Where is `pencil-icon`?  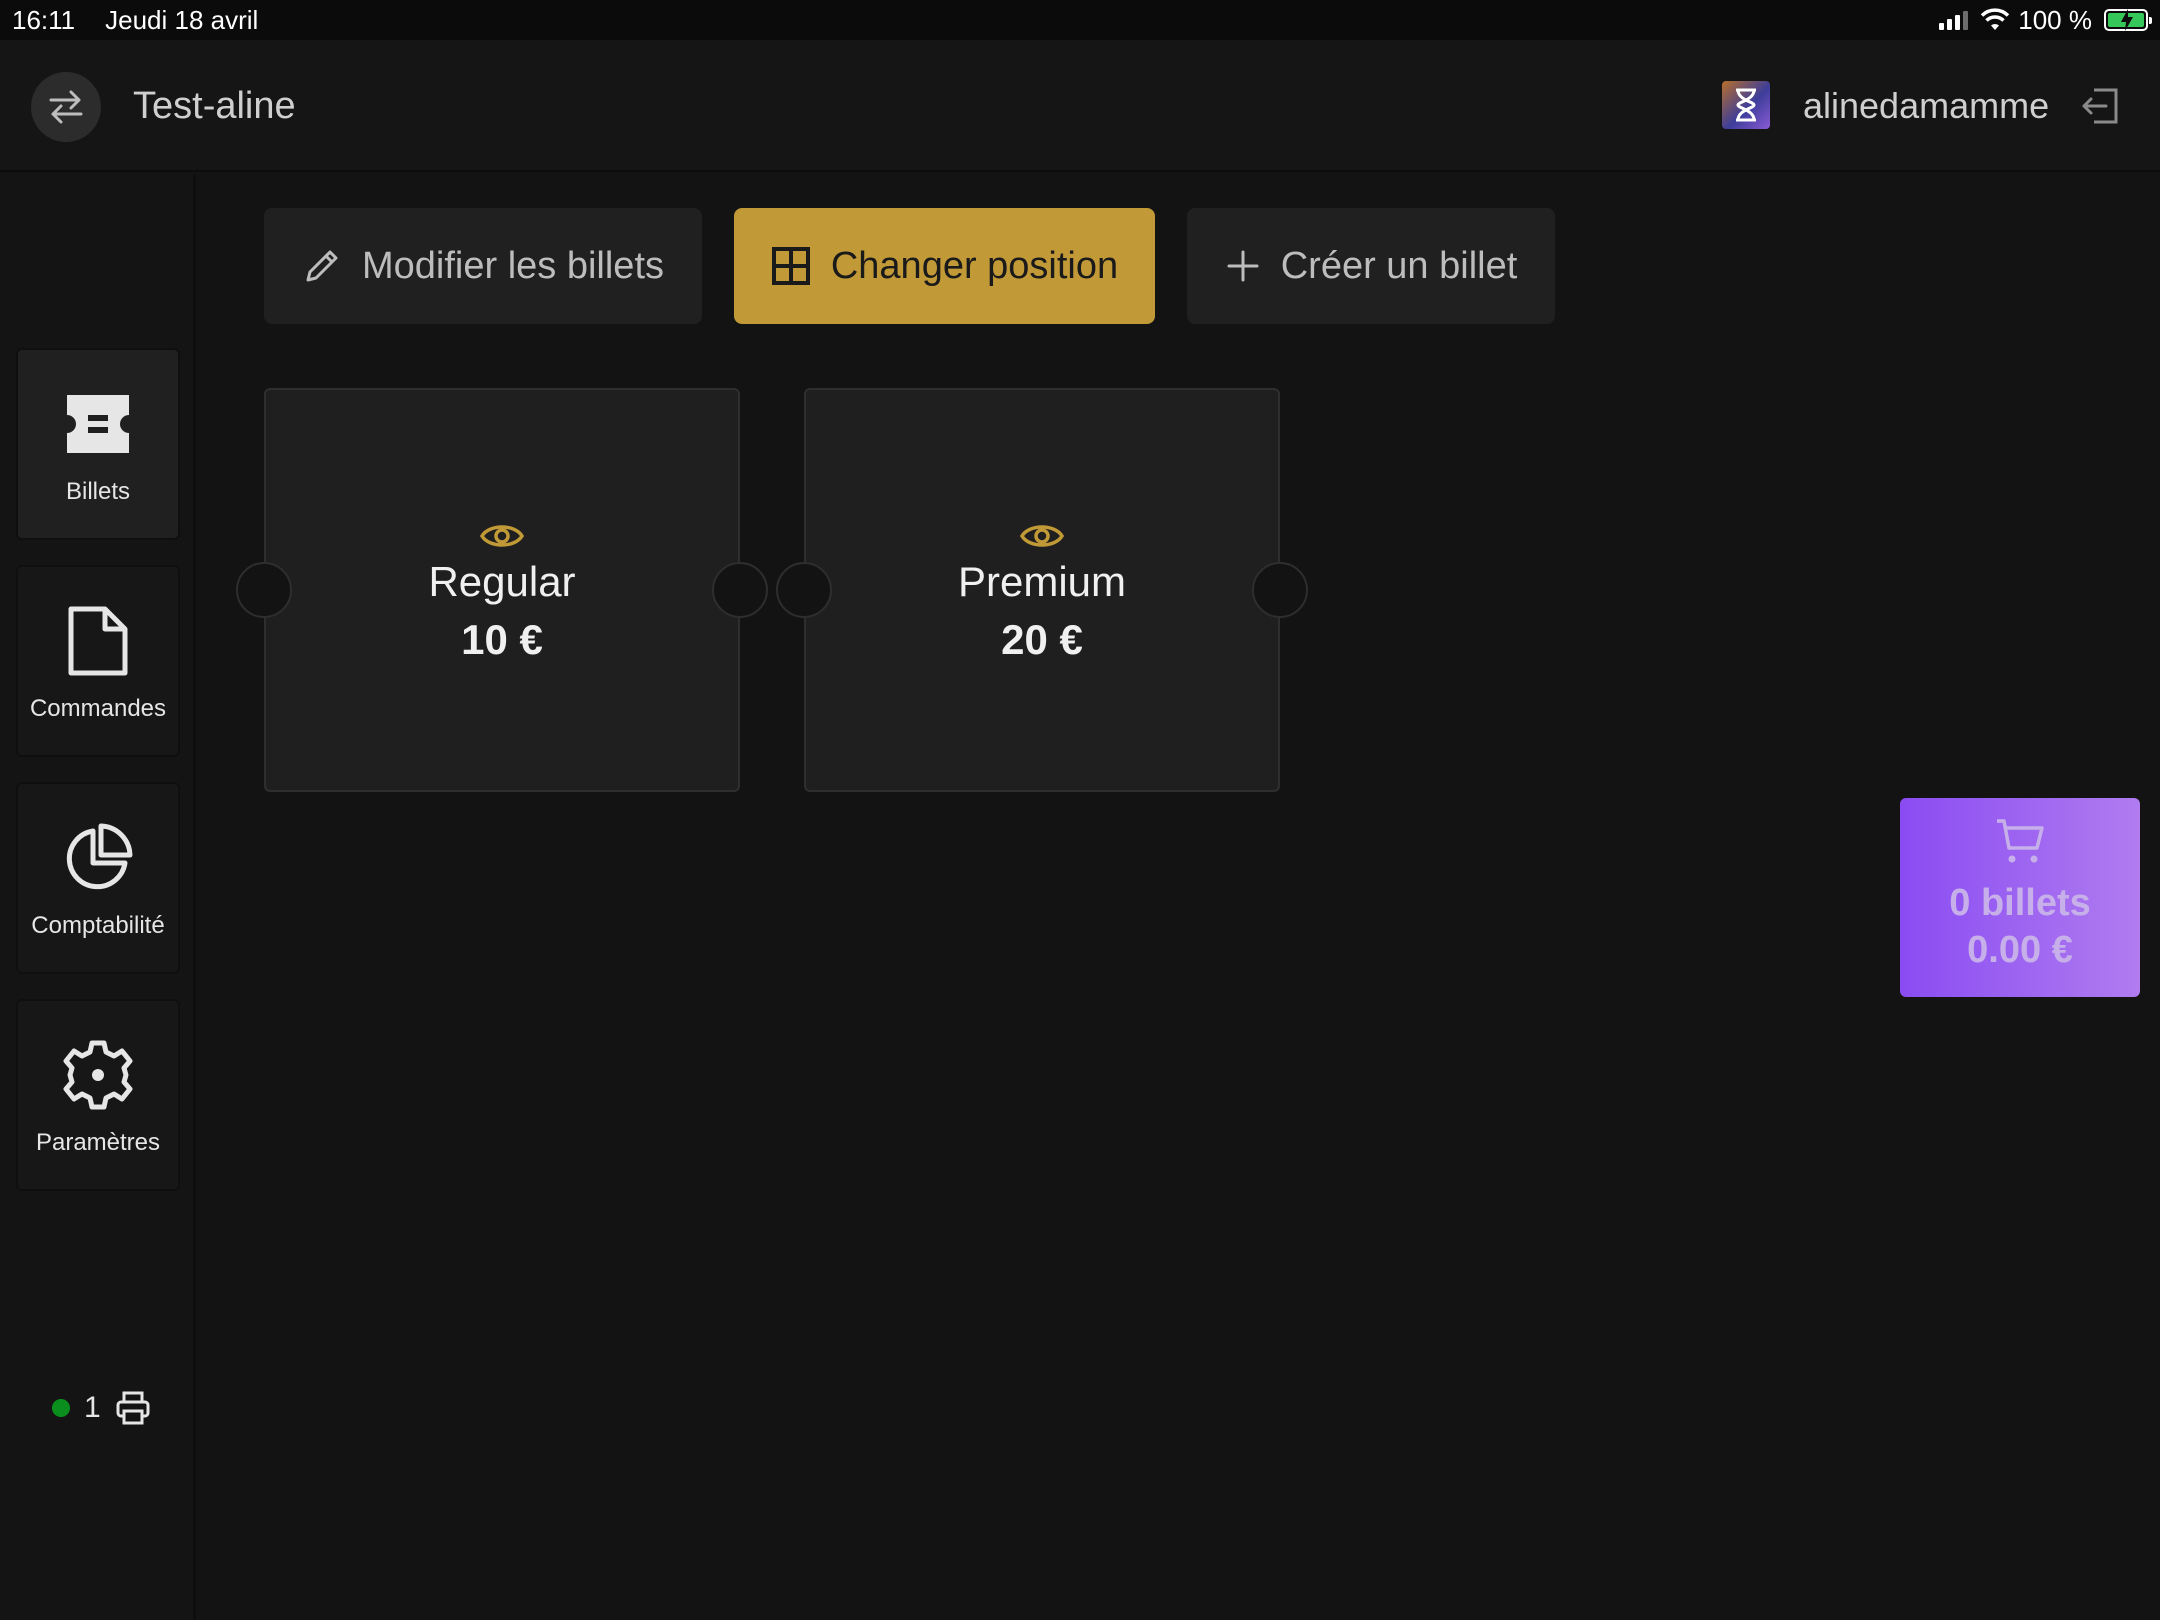
pencil-icon is located at coordinates (322, 266).